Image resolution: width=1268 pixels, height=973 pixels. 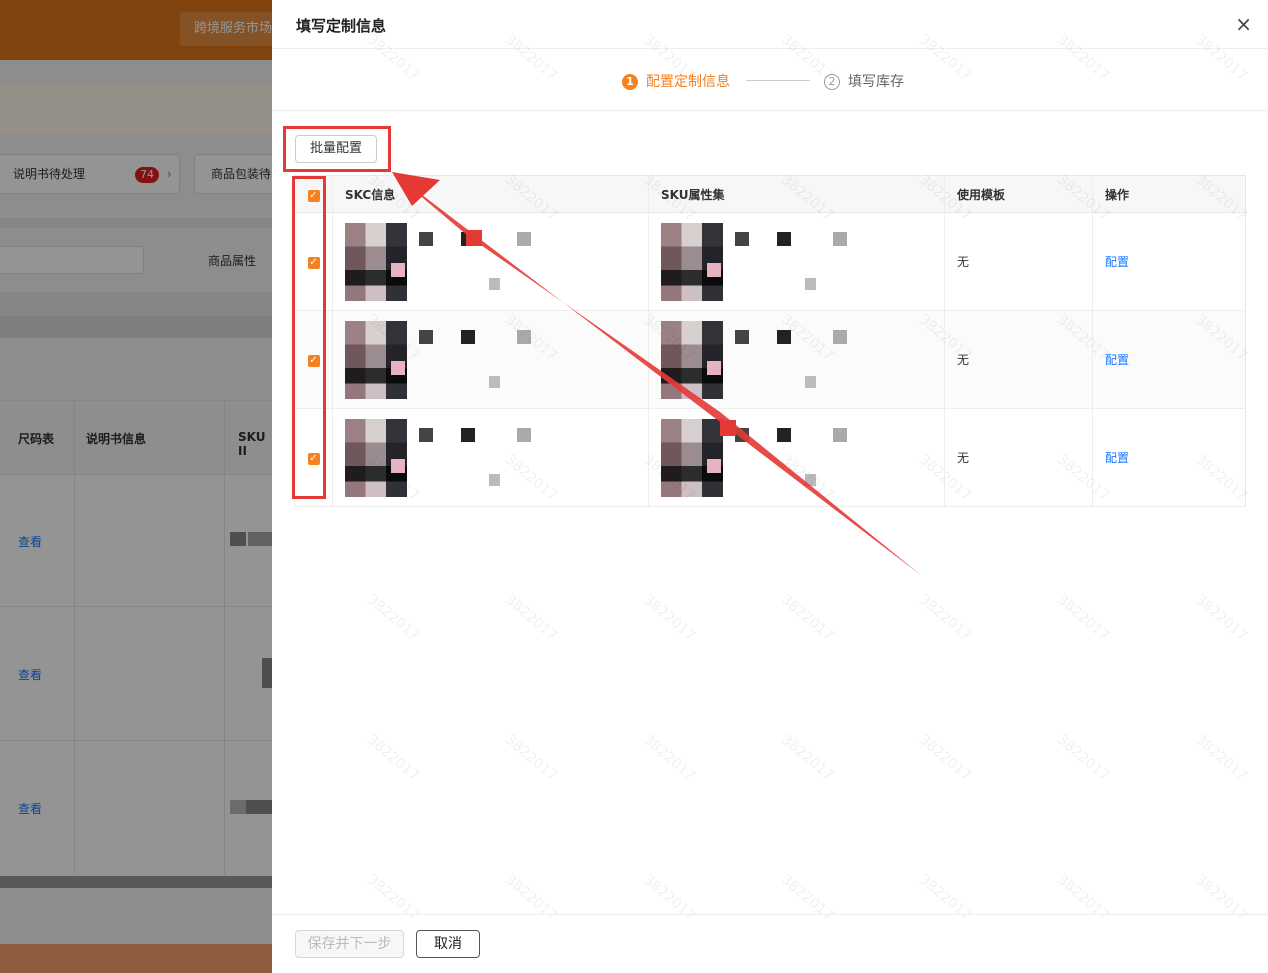 I want to click on step-inventory: 2 填写库存, so click(x=864, y=81).